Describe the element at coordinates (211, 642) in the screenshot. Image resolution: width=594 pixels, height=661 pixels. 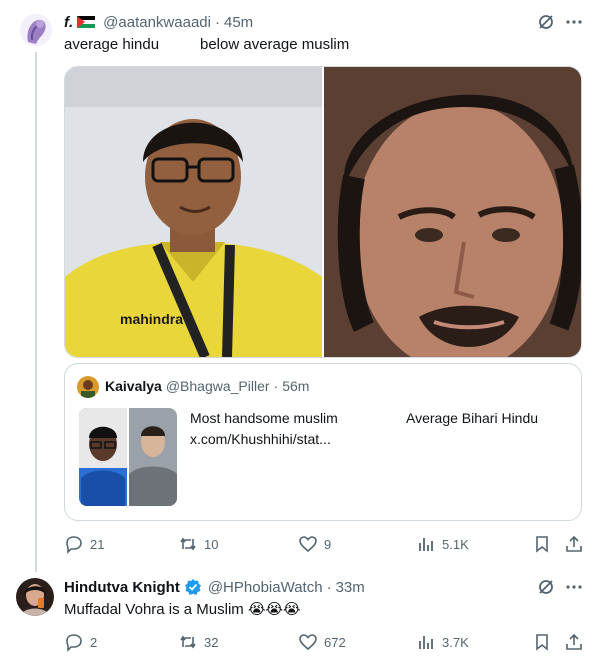
I see `repost-count: 32` at that location.